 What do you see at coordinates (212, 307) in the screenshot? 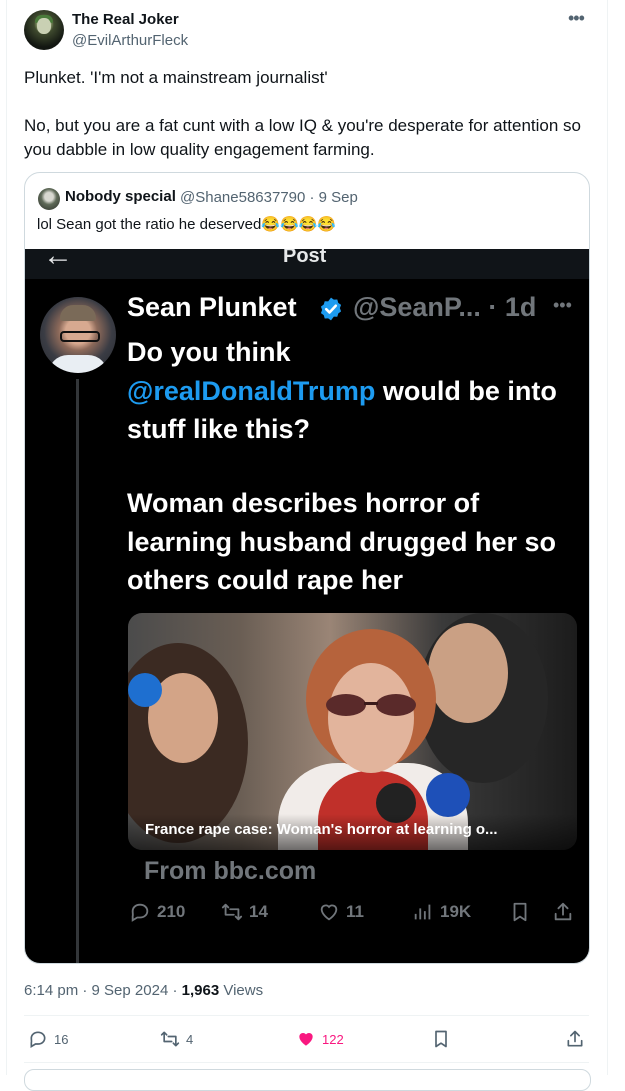
I see `screenshot-author-name: Sean Plunket` at bounding box center [212, 307].